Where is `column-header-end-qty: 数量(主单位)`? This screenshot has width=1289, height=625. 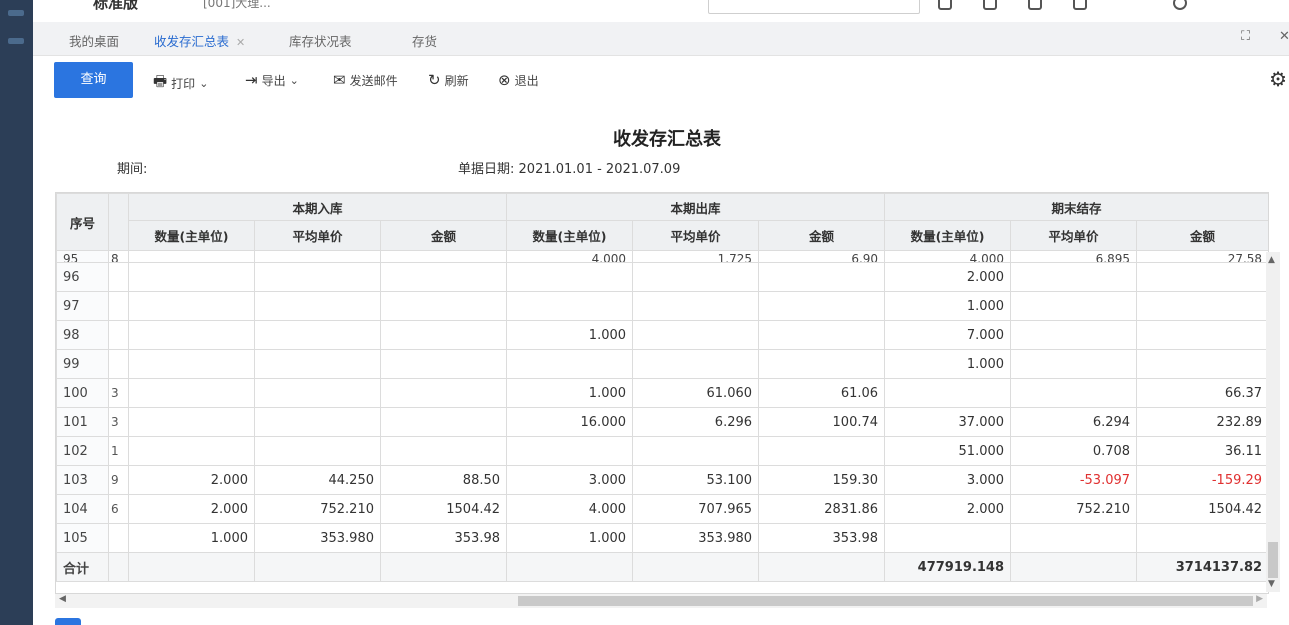
column-header-end-qty: 数量(主单位) is located at coordinates (948, 235).